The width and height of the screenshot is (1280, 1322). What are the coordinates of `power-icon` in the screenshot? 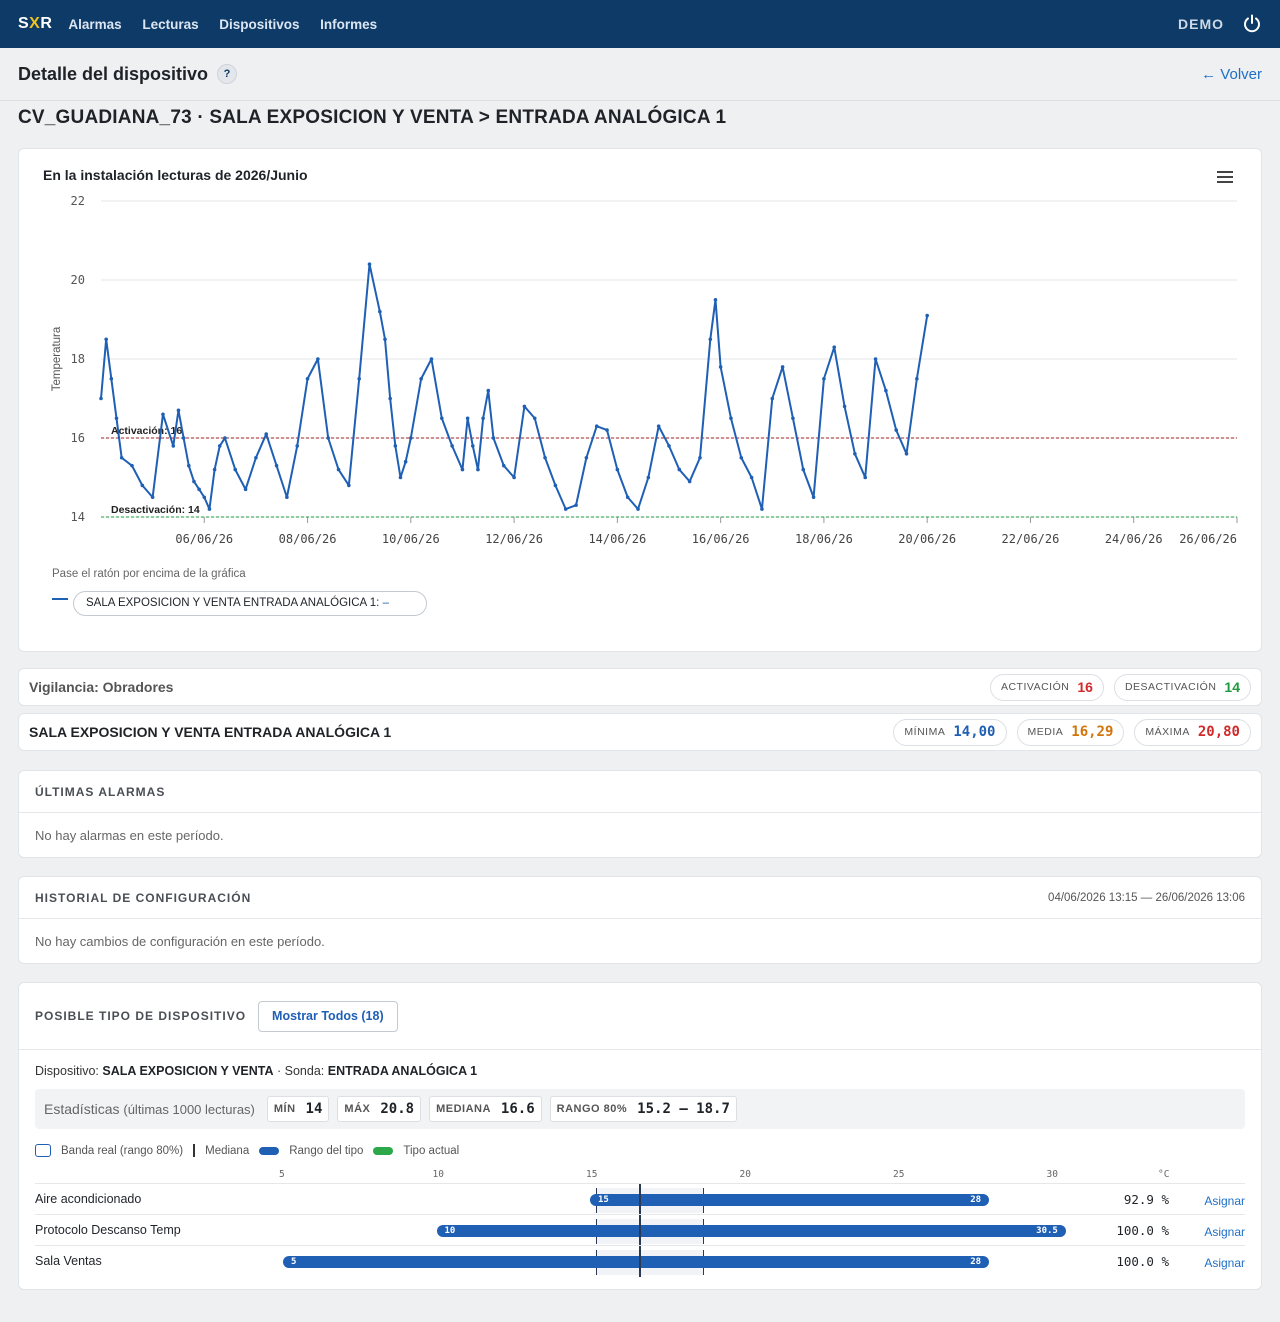 It's located at (1252, 24).